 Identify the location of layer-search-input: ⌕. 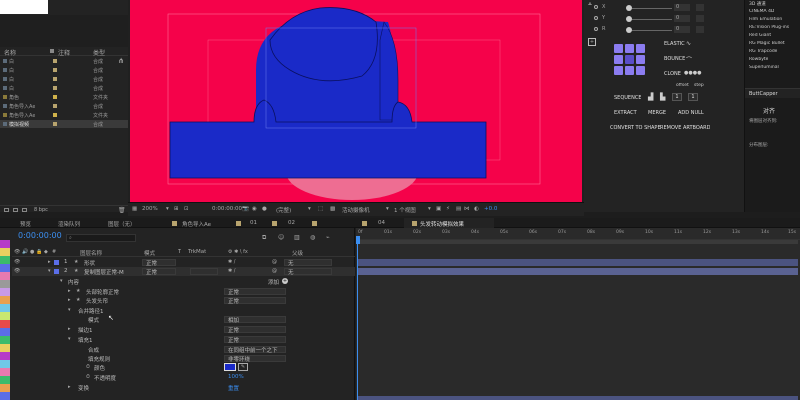
(101, 238).